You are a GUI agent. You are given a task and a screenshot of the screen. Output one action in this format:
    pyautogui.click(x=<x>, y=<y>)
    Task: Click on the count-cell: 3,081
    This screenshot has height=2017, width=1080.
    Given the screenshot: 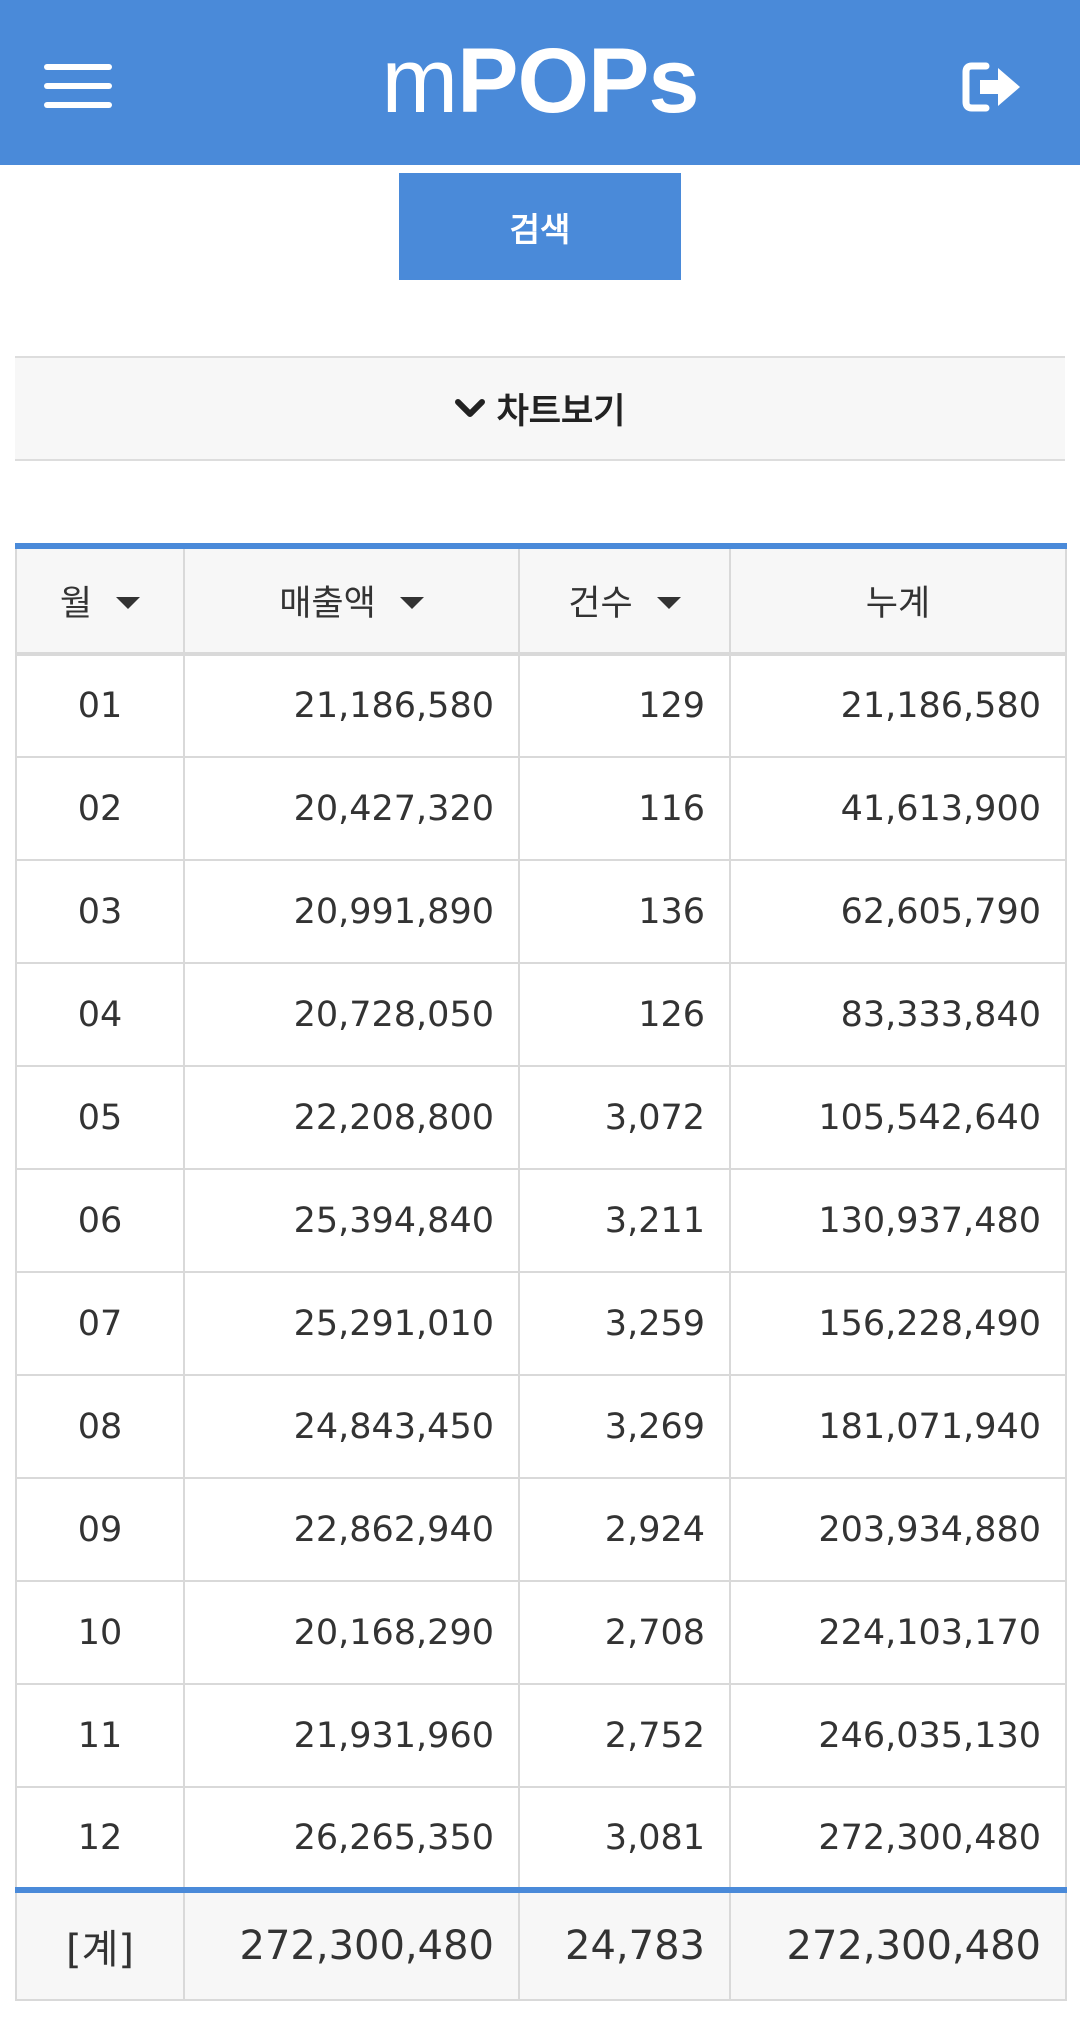 What is the action you would take?
    pyautogui.click(x=624, y=1838)
    